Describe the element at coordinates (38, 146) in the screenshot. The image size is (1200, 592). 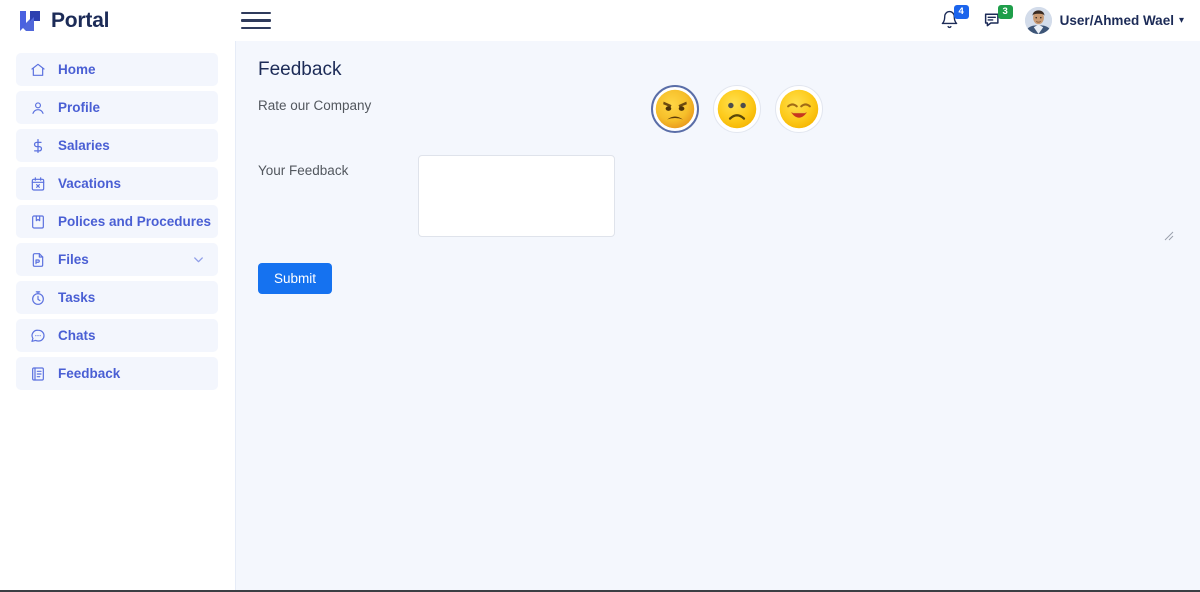
I see `dollar-icon` at that location.